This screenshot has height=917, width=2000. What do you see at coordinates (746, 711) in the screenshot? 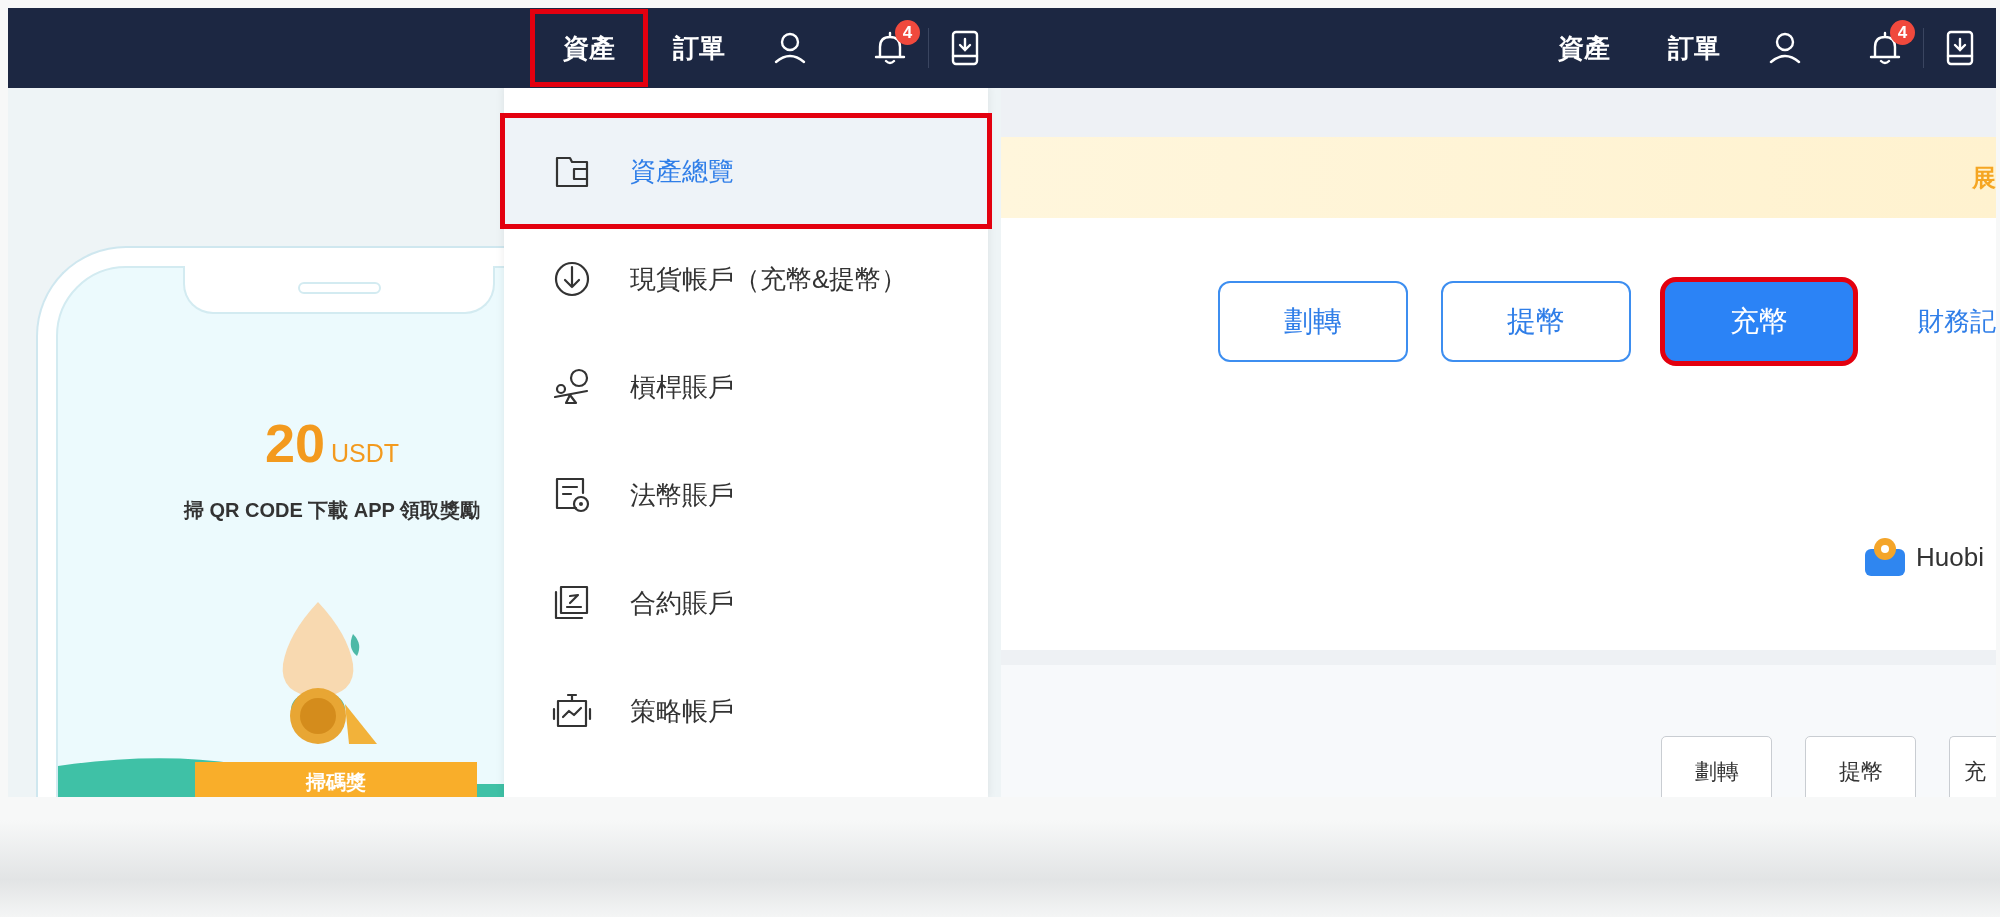
I see `menu-item: 策略帳戶` at bounding box center [746, 711].